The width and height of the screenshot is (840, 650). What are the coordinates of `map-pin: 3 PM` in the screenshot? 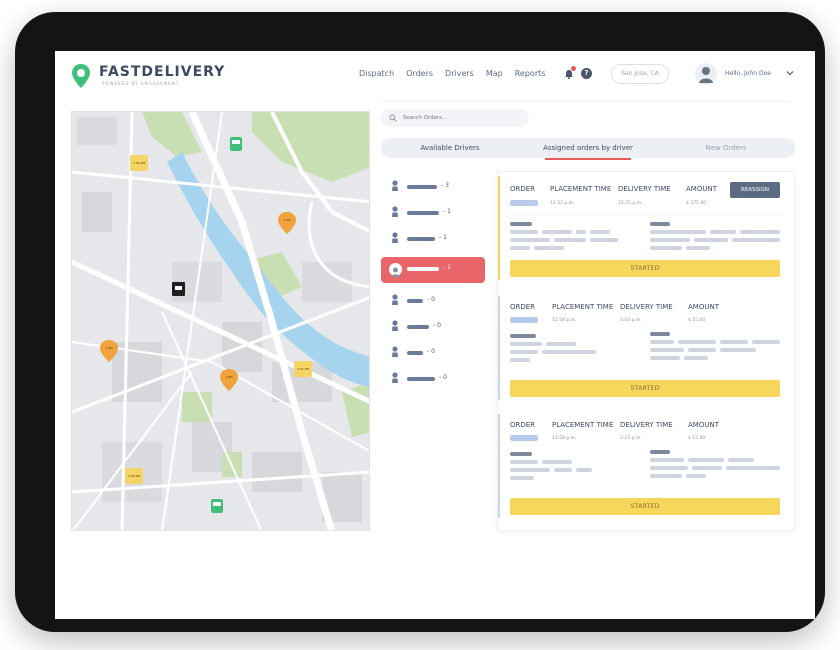 It's located at (287, 223).